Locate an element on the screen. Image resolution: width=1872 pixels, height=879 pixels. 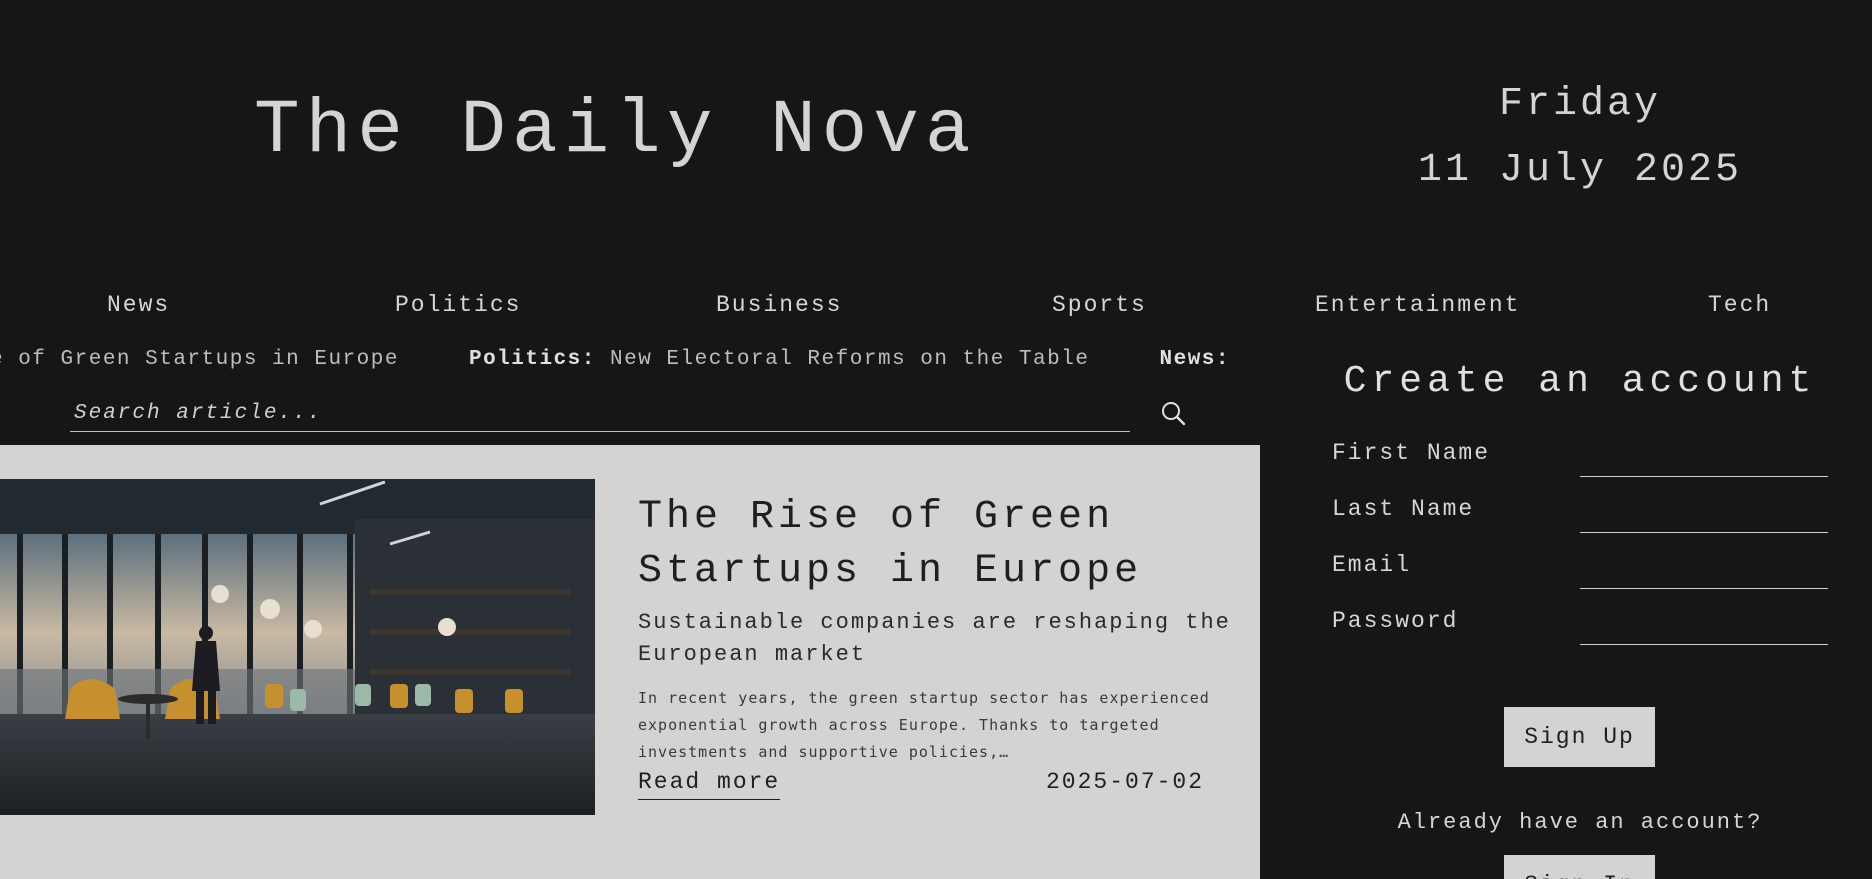
signin-button: Sign In is located at coordinates (1579, 867).